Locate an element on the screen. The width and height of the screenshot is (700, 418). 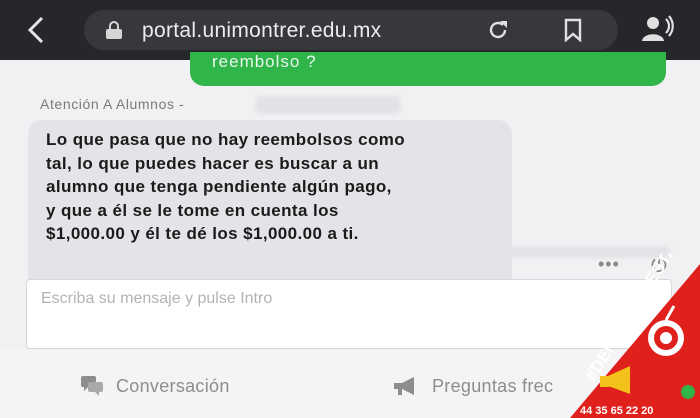
message-line: Lo que pasa que no hay reembolsos como is located at coordinates (226, 139).